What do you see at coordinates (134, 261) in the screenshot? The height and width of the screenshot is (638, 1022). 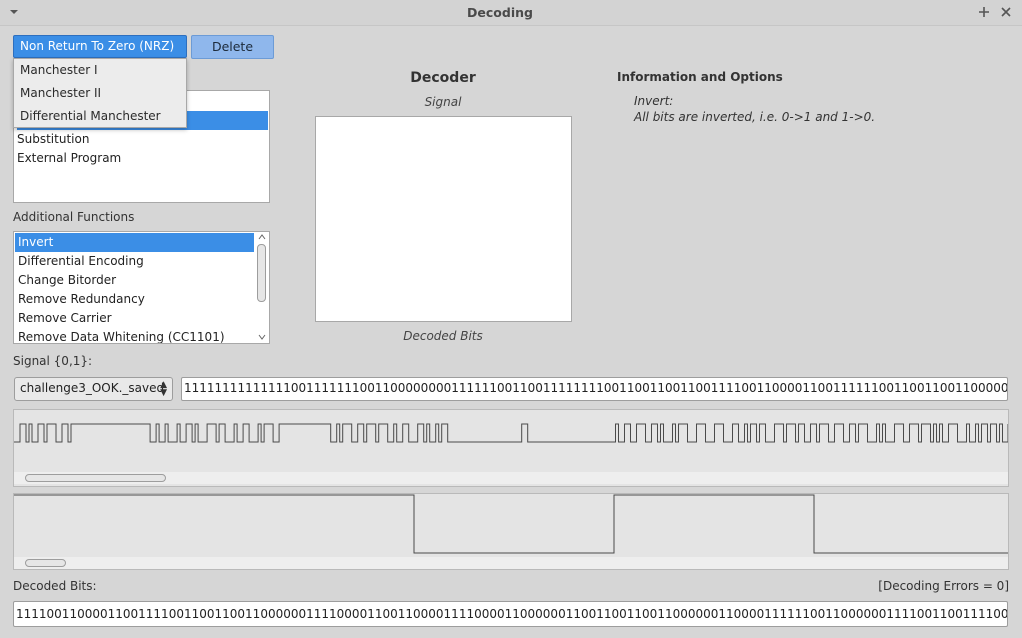 I see `list-item: Differential Encoding` at bounding box center [134, 261].